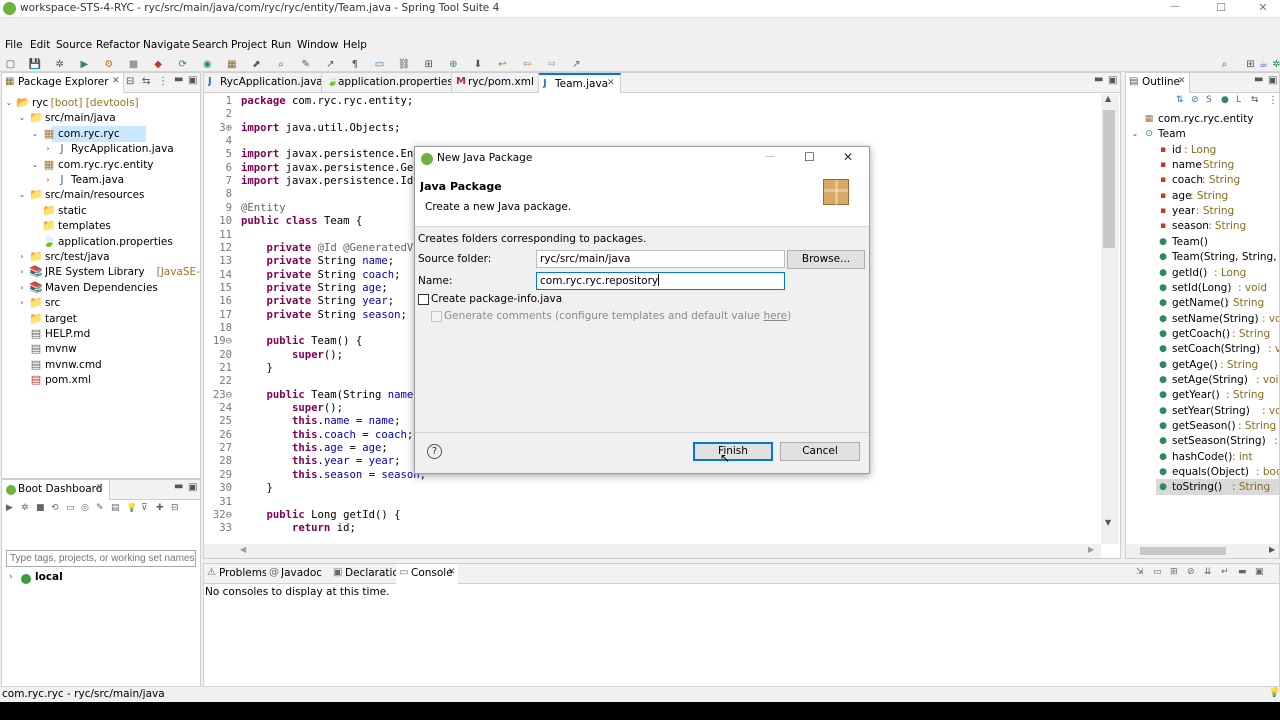  What do you see at coordinates (1274, 692) in the screenshot?
I see `lightbulb-icon: 💡` at bounding box center [1274, 692].